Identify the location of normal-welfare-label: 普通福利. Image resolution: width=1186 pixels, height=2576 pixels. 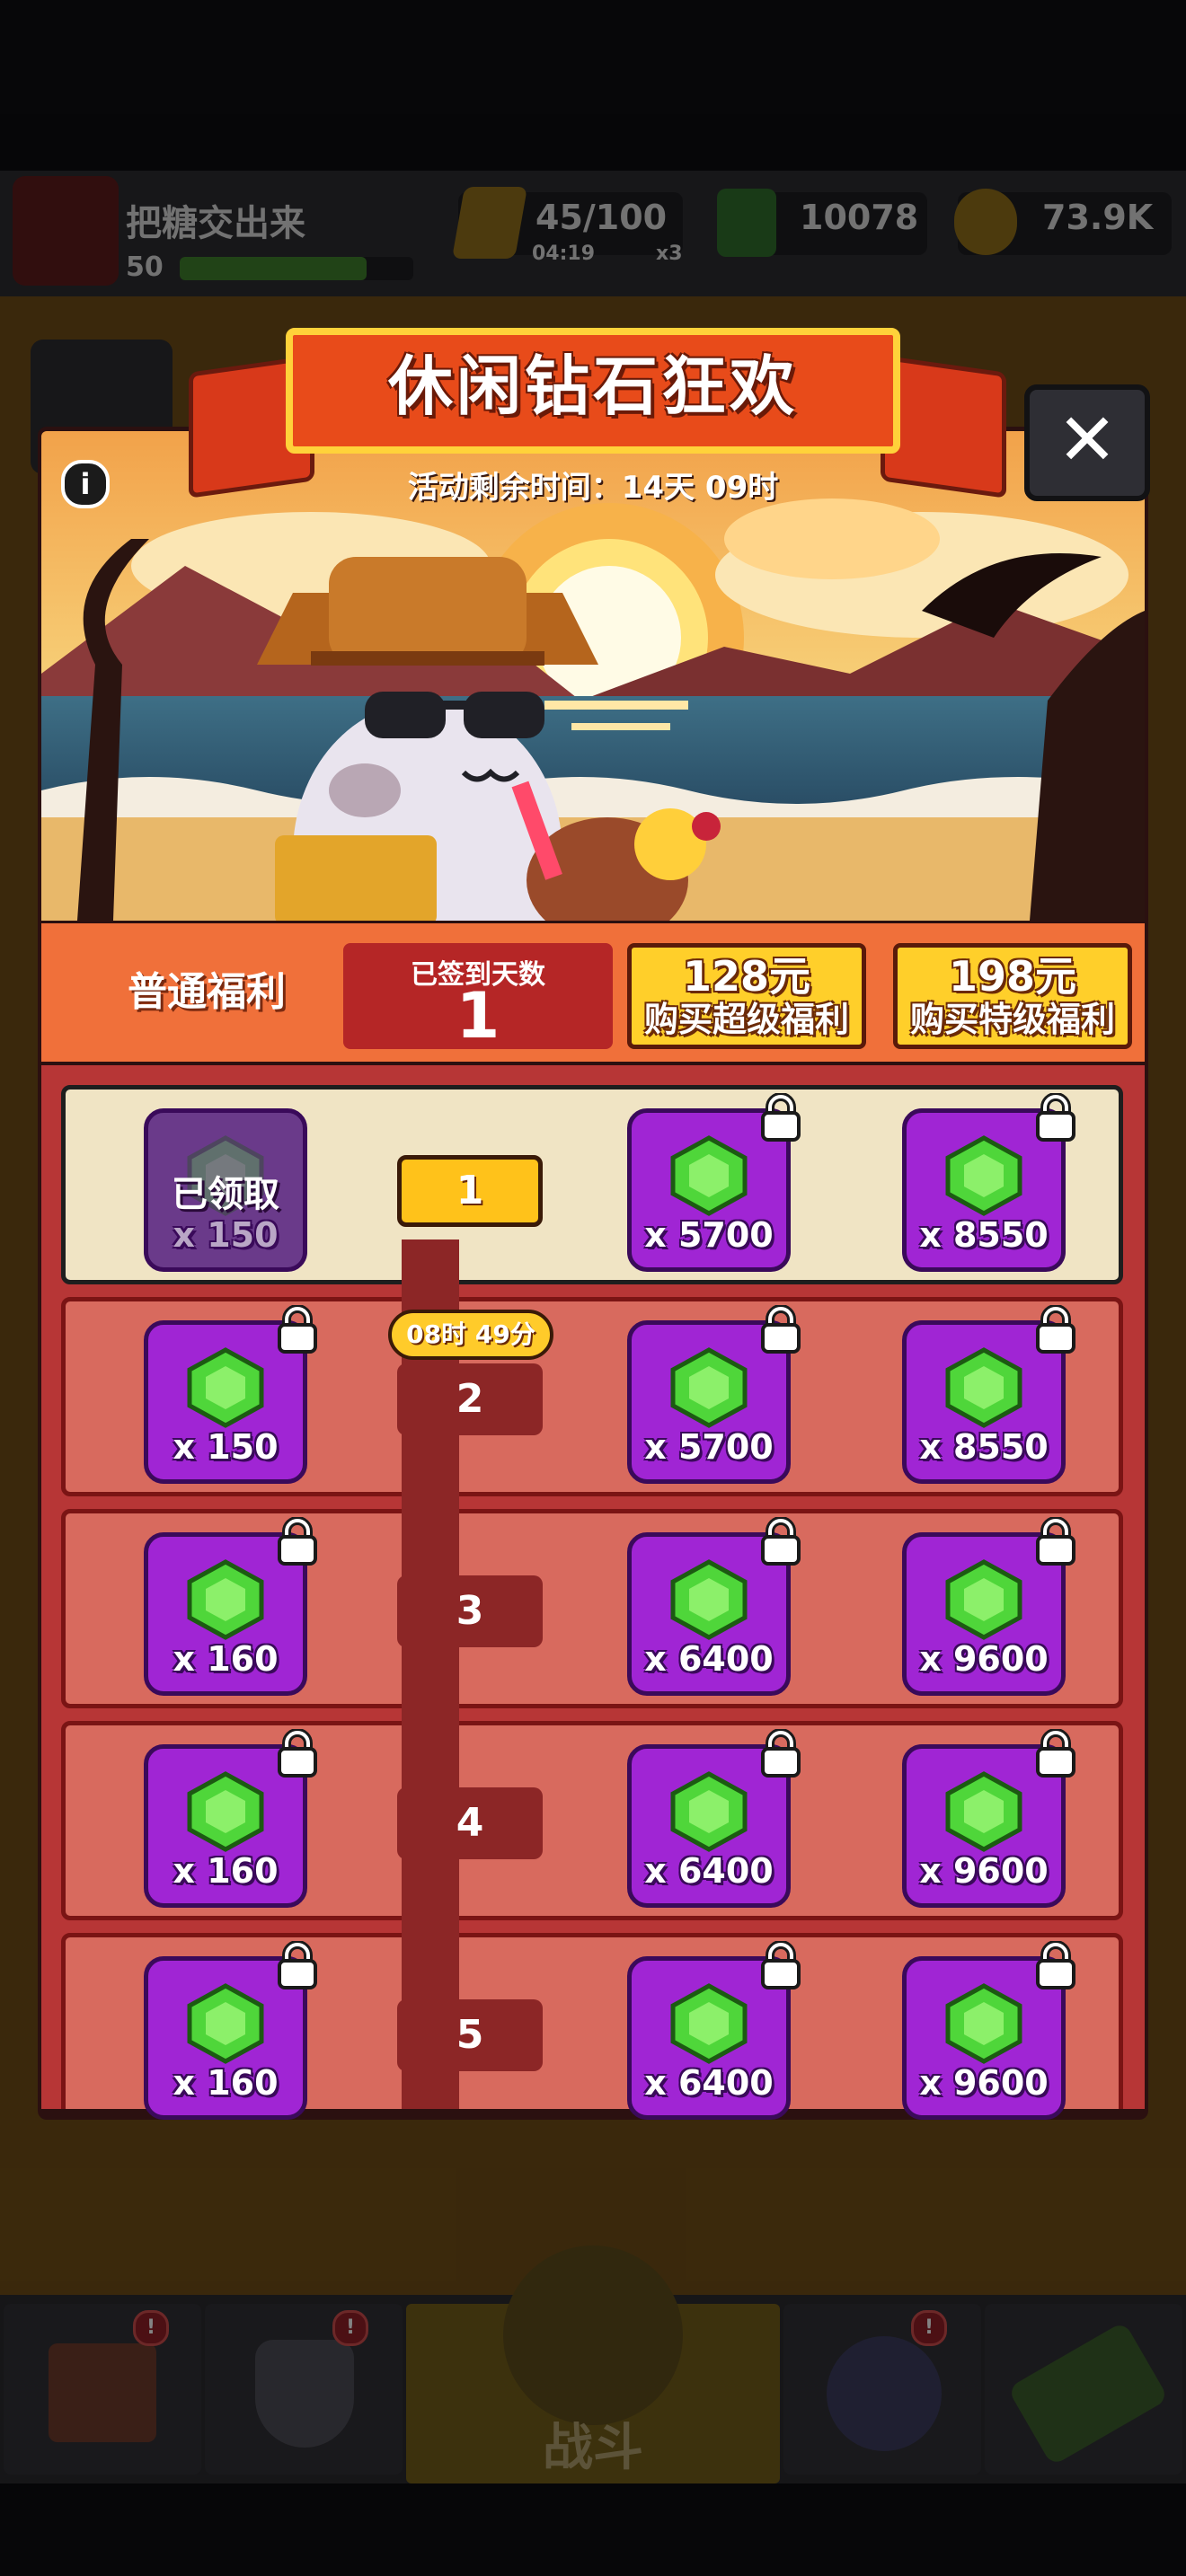
(207, 992).